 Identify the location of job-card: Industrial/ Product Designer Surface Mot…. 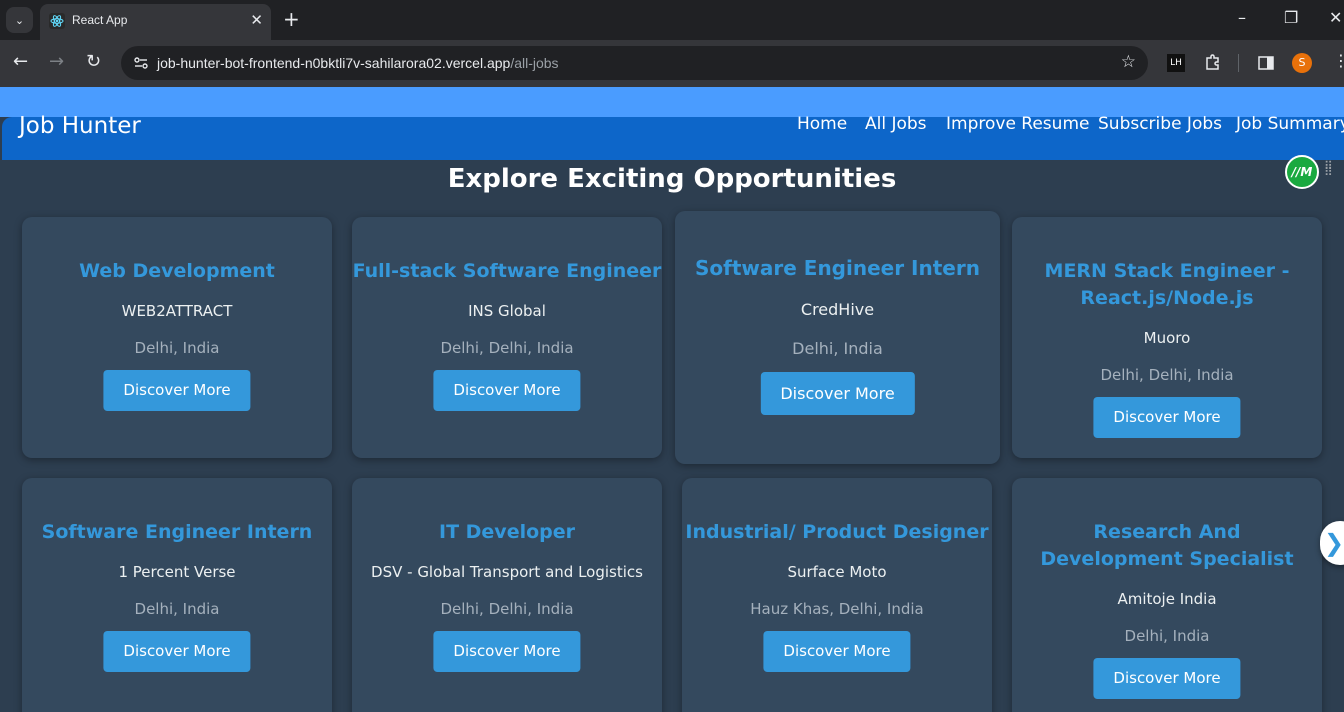
(837, 595).